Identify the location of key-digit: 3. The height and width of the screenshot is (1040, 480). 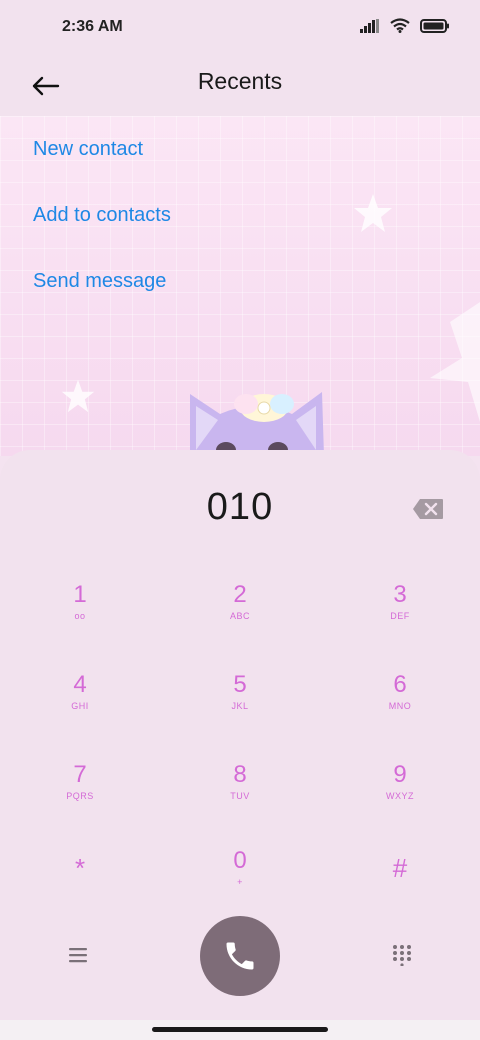
(400, 594).